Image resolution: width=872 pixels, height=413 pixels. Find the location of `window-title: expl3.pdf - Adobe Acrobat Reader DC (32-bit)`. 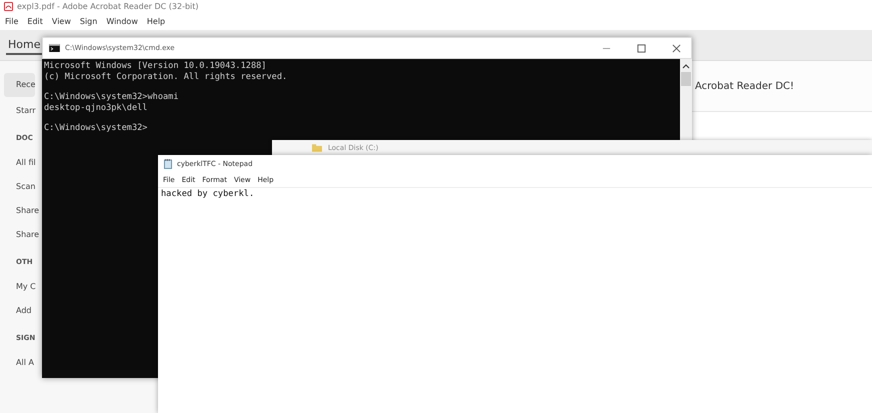

window-title: expl3.pdf - Adobe Acrobat Reader DC (32-bit) is located at coordinates (108, 6).